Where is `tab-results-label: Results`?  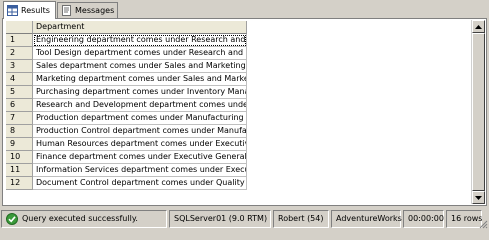
tab-results-label: Results is located at coordinates (35, 10).